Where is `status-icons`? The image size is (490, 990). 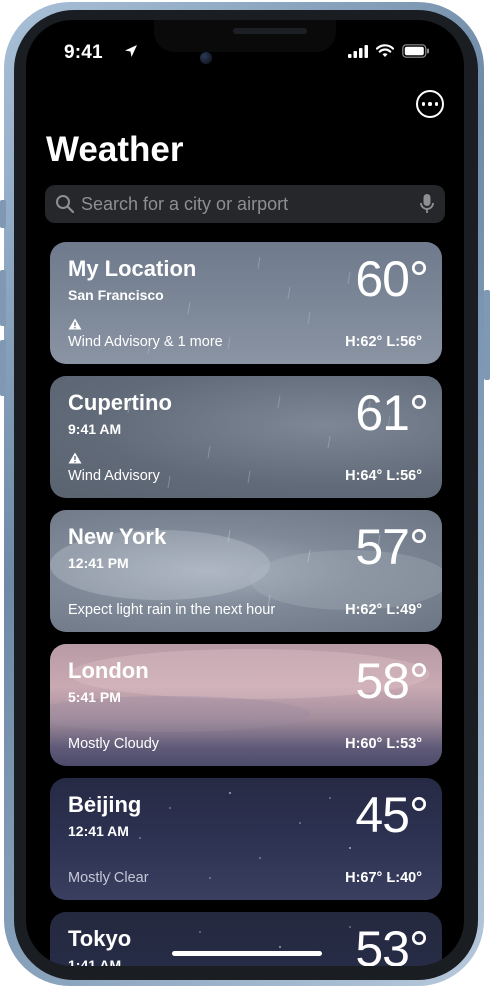 status-icons is located at coordinates (389, 51).